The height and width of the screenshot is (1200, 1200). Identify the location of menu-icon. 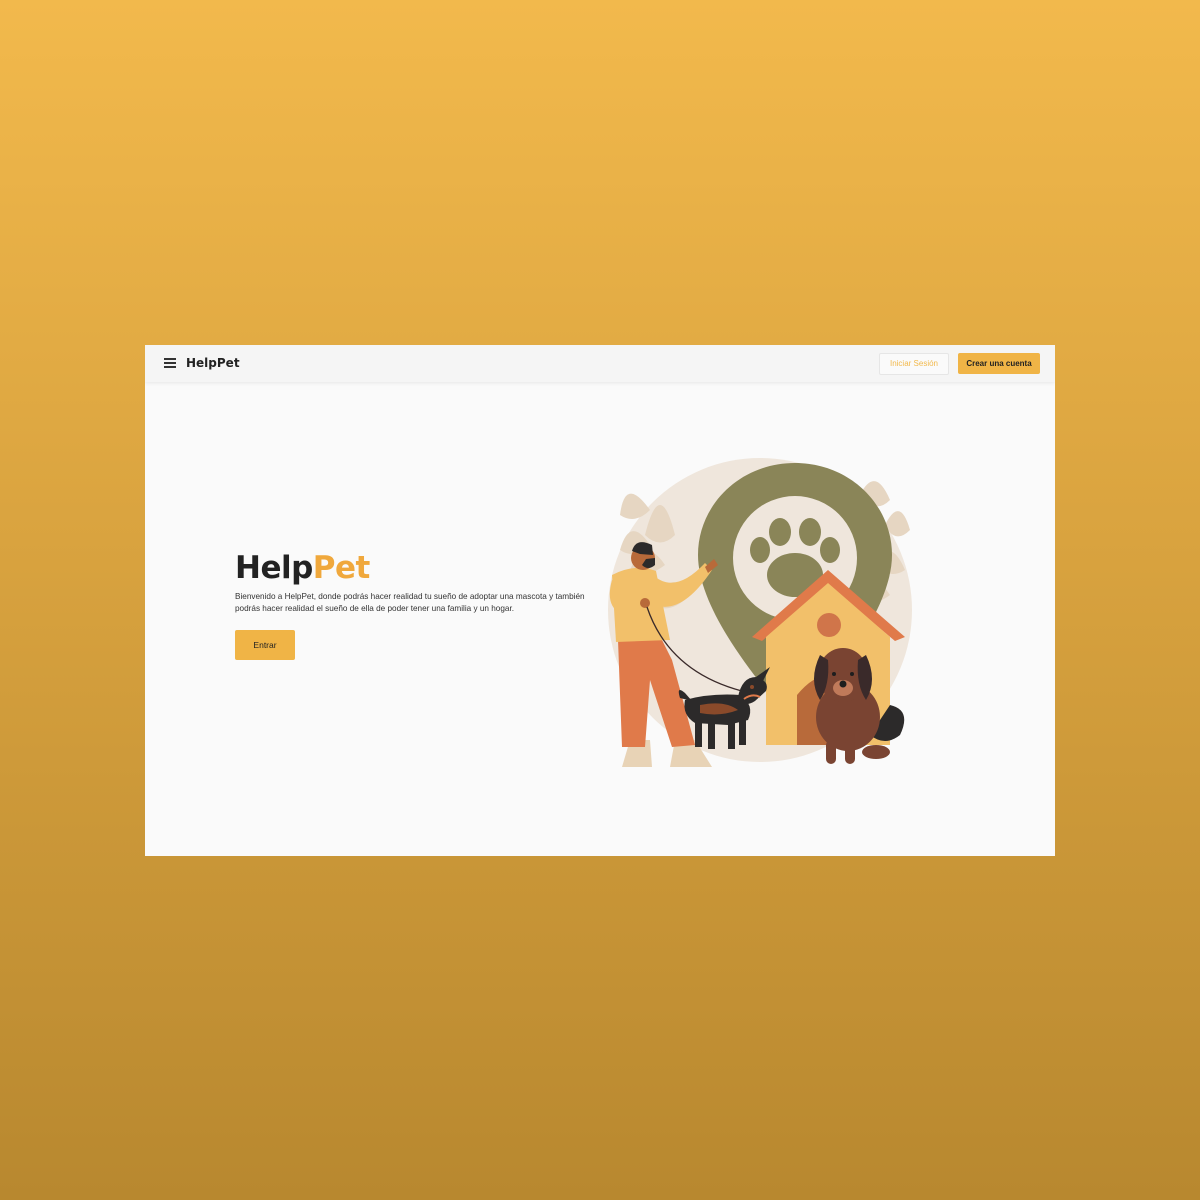
(170, 363).